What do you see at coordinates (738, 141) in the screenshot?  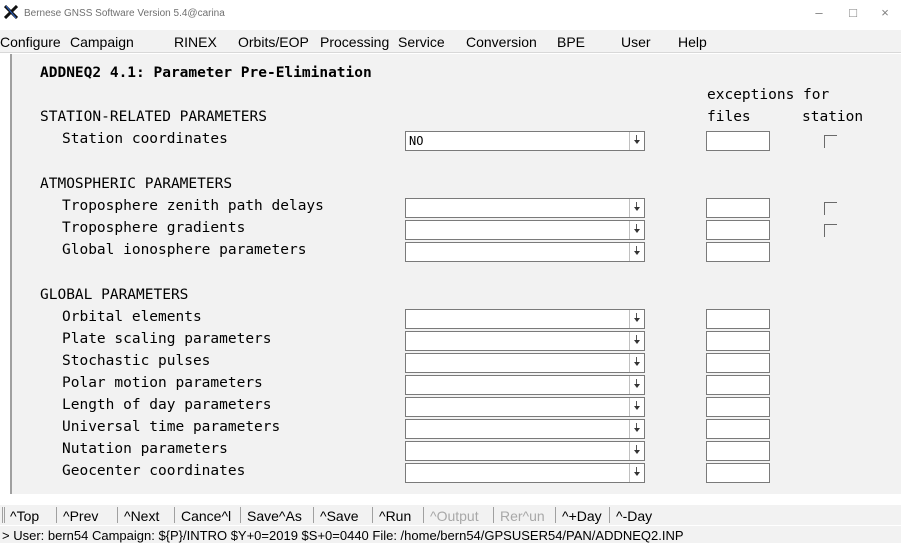 I see `station-coordinates-files-field` at bounding box center [738, 141].